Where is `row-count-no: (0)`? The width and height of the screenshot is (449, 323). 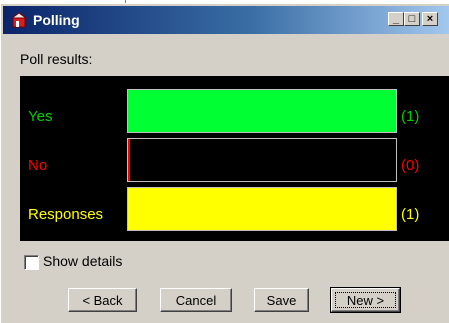 row-count-no: (0) is located at coordinates (410, 165).